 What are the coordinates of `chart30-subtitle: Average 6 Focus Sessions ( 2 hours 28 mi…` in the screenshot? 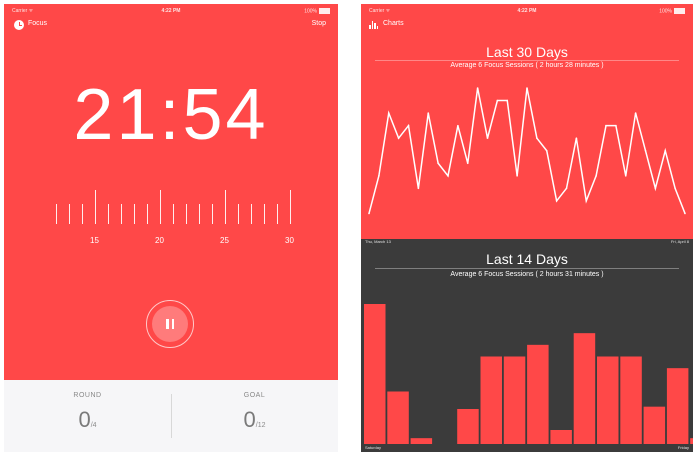 It's located at (527, 65).